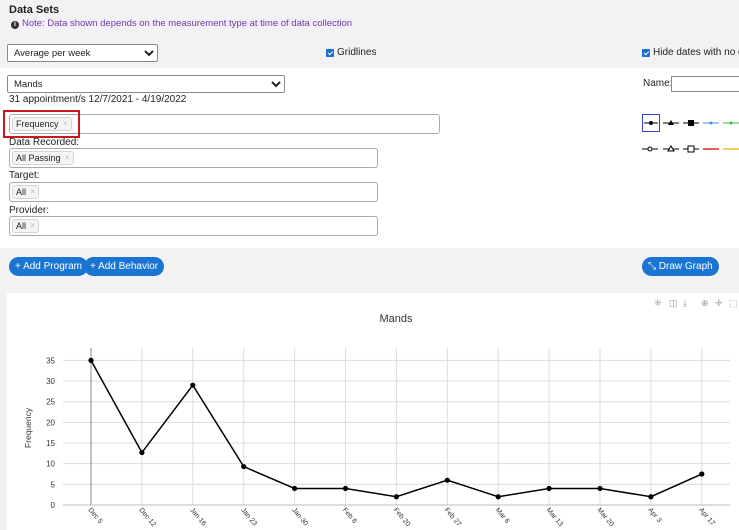 The image size is (739, 530). I want to click on gridlines-checkbox: Gridlines, so click(351, 52).